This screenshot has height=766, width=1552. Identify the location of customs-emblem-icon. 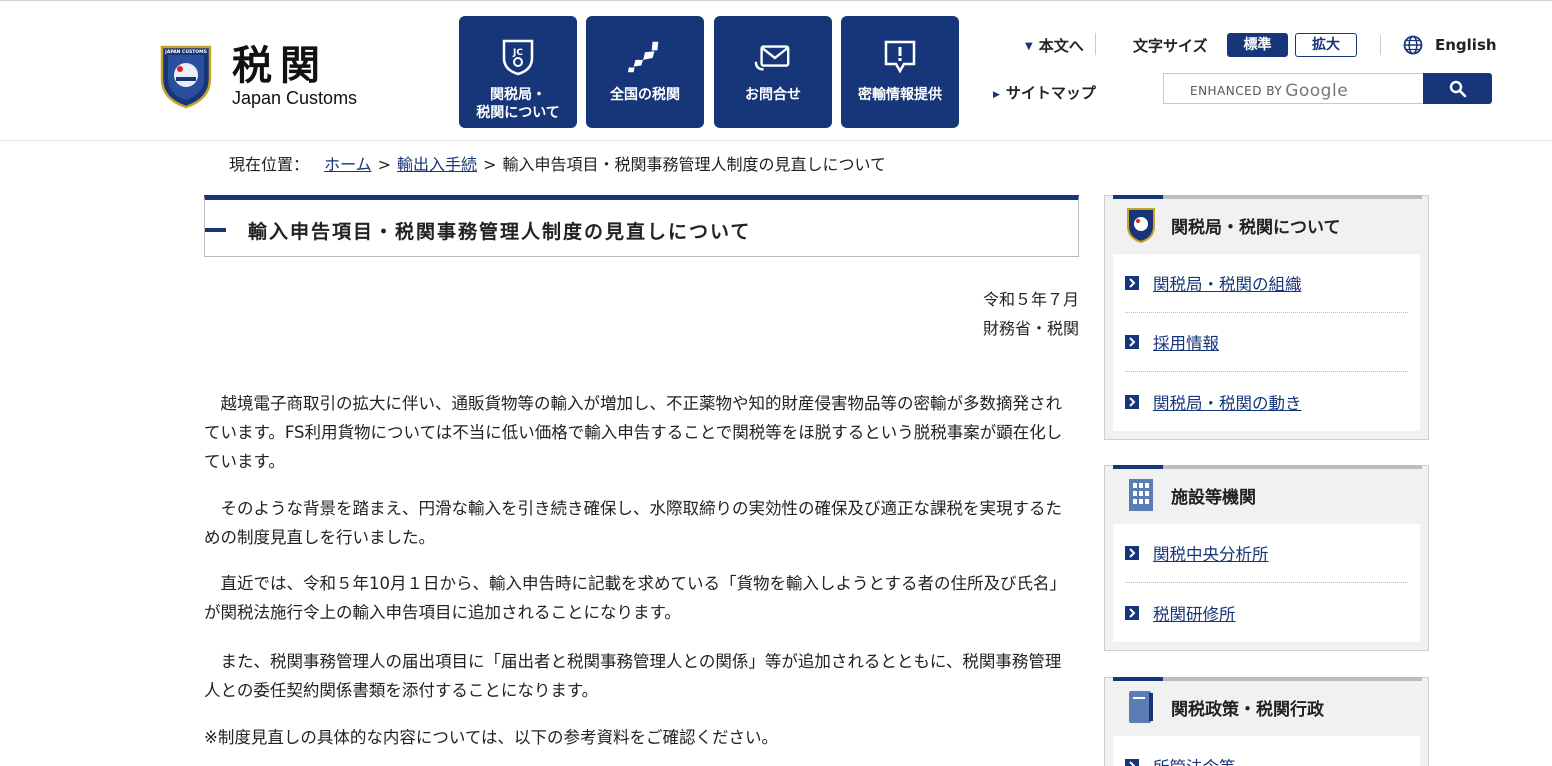
(1141, 225).